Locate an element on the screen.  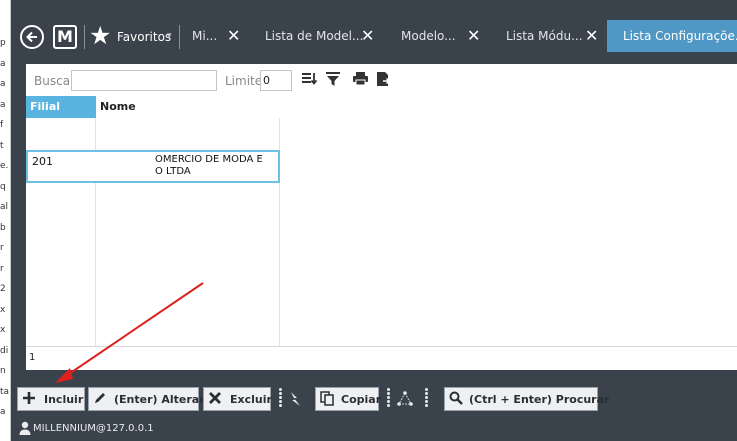
column-header-filial: Filial is located at coordinates (61, 107).